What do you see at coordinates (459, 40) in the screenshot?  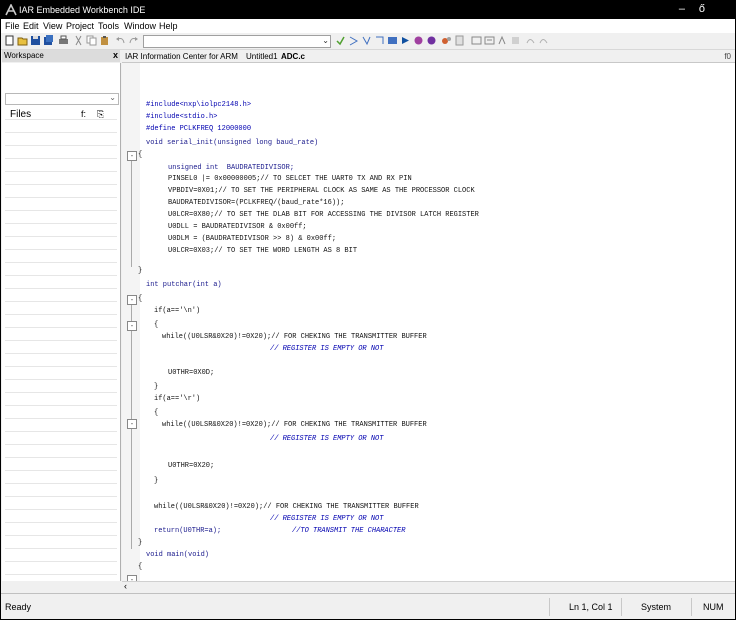 I see `breakpoint-icon` at bounding box center [459, 40].